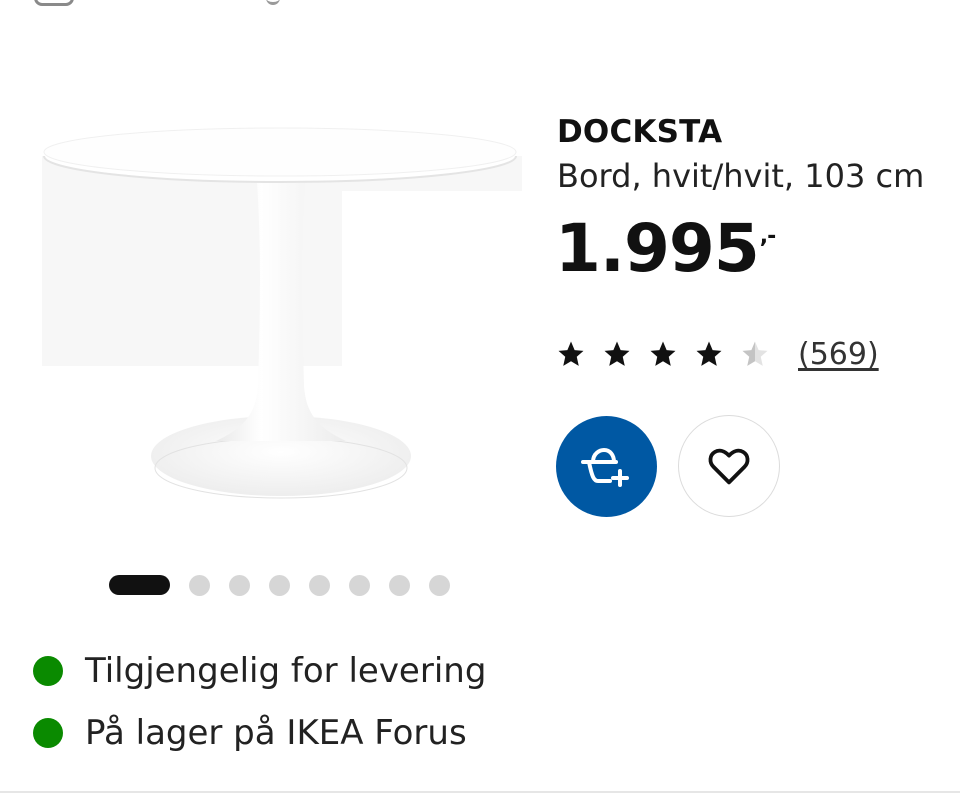 Image resolution: width=960 pixels, height=795 pixels. What do you see at coordinates (838, 354) in the screenshot?
I see `review-count-link: (569)` at bounding box center [838, 354].